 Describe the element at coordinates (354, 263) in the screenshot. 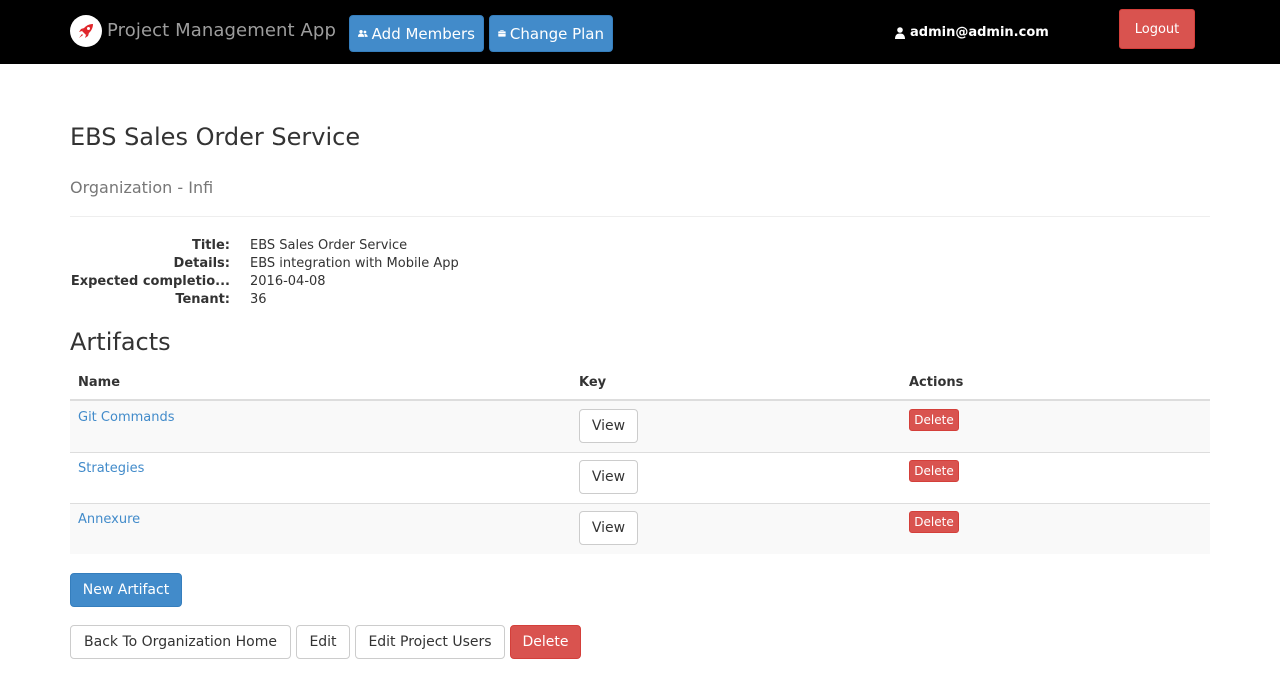

I see `detail-value-details: EBS integration with Mobile App` at that location.